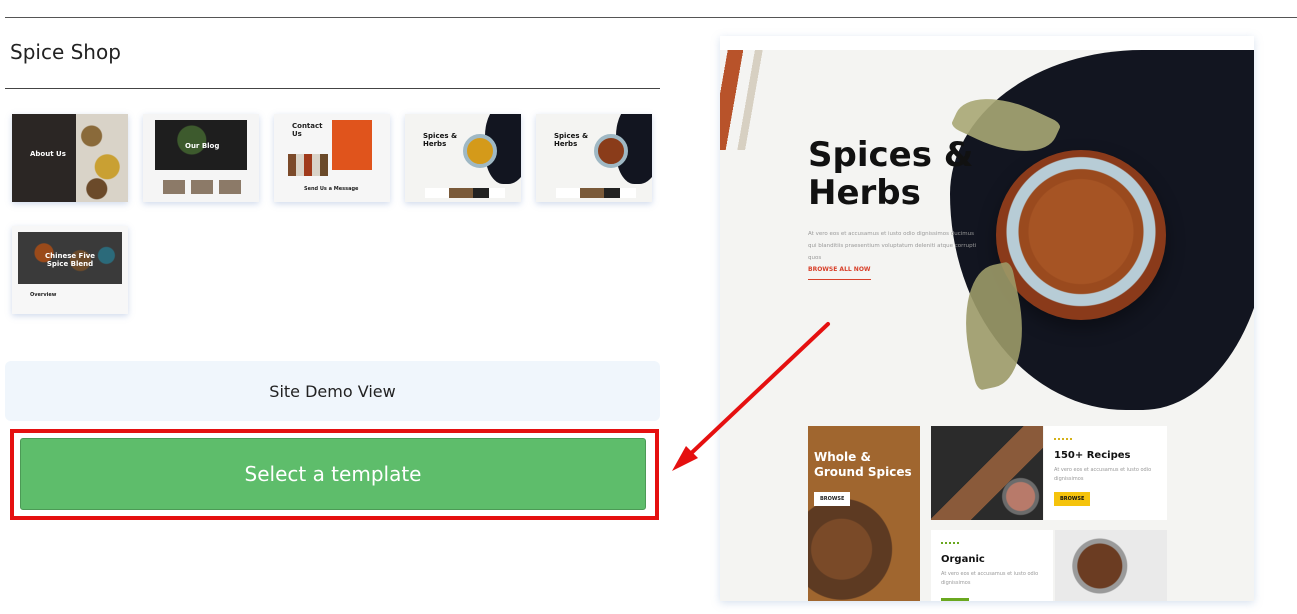 This screenshot has width=1297, height=614. Describe the element at coordinates (864, 513) in the screenshot. I see `preview-card-whole-spices: Whole & Ground Spices BROWSE` at that location.